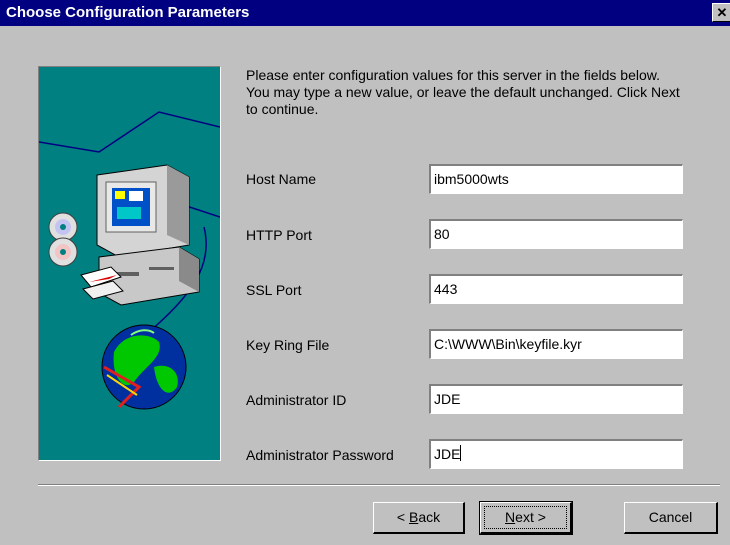 The image size is (730, 545). I want to click on cd-disc-icon, so click(63, 239).